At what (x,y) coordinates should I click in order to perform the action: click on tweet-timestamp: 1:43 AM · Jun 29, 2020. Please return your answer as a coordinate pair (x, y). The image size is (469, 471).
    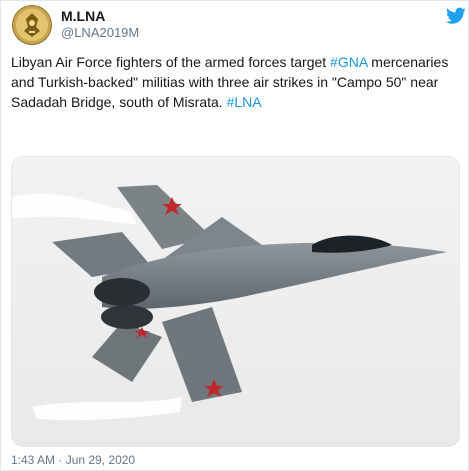
    Looking at the image, I should click on (73, 460).